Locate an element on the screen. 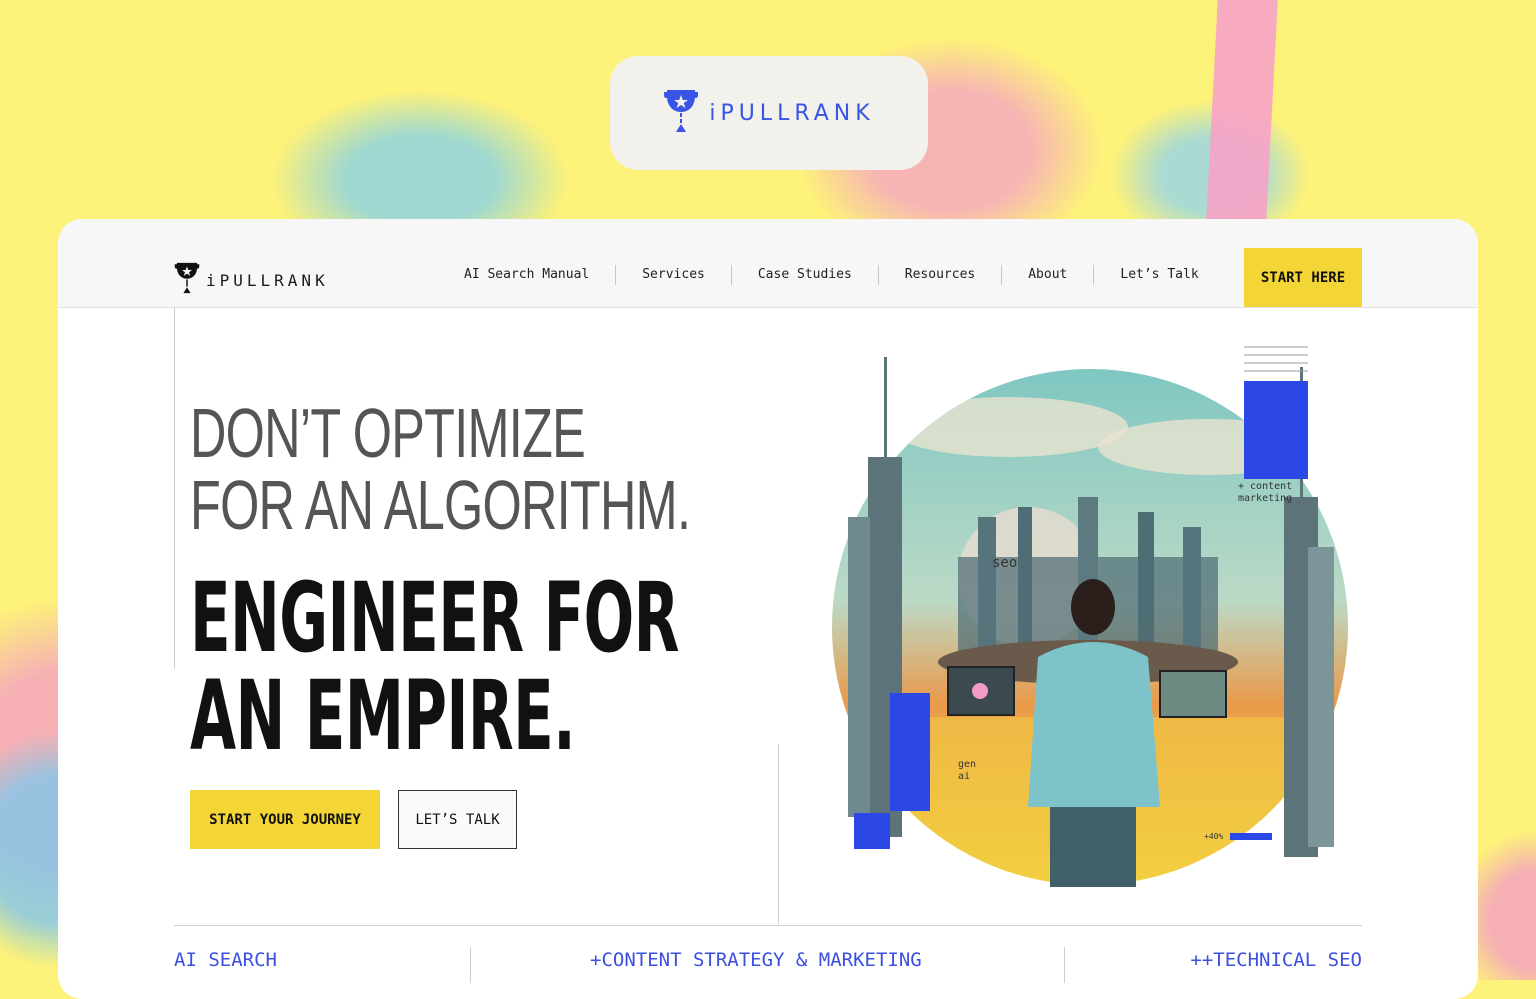  link-technical-seo: ++TECHNICAL SEO is located at coordinates (1276, 960).